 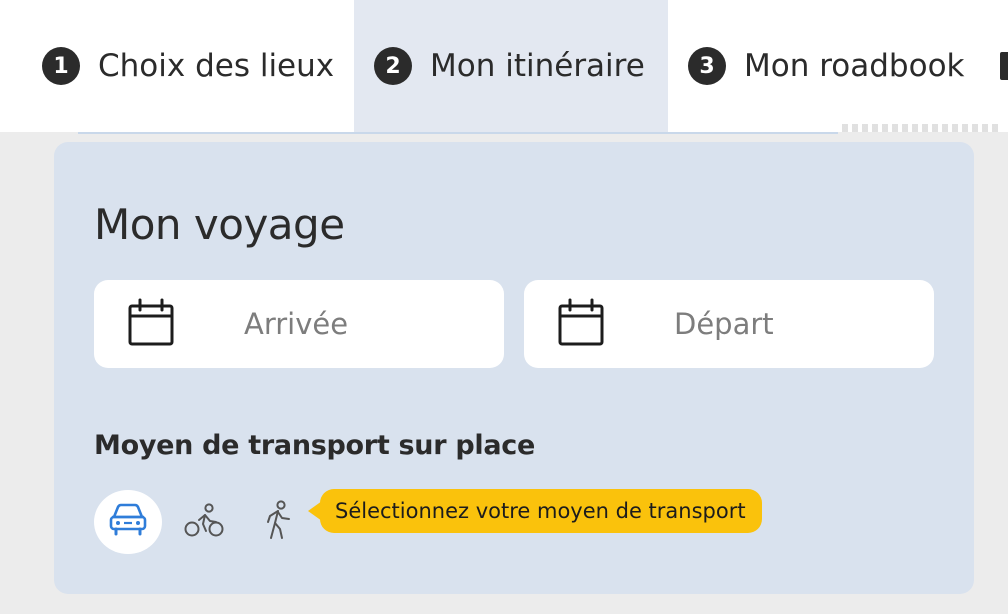 I want to click on step-number-badge: 3, so click(x=707, y=66).